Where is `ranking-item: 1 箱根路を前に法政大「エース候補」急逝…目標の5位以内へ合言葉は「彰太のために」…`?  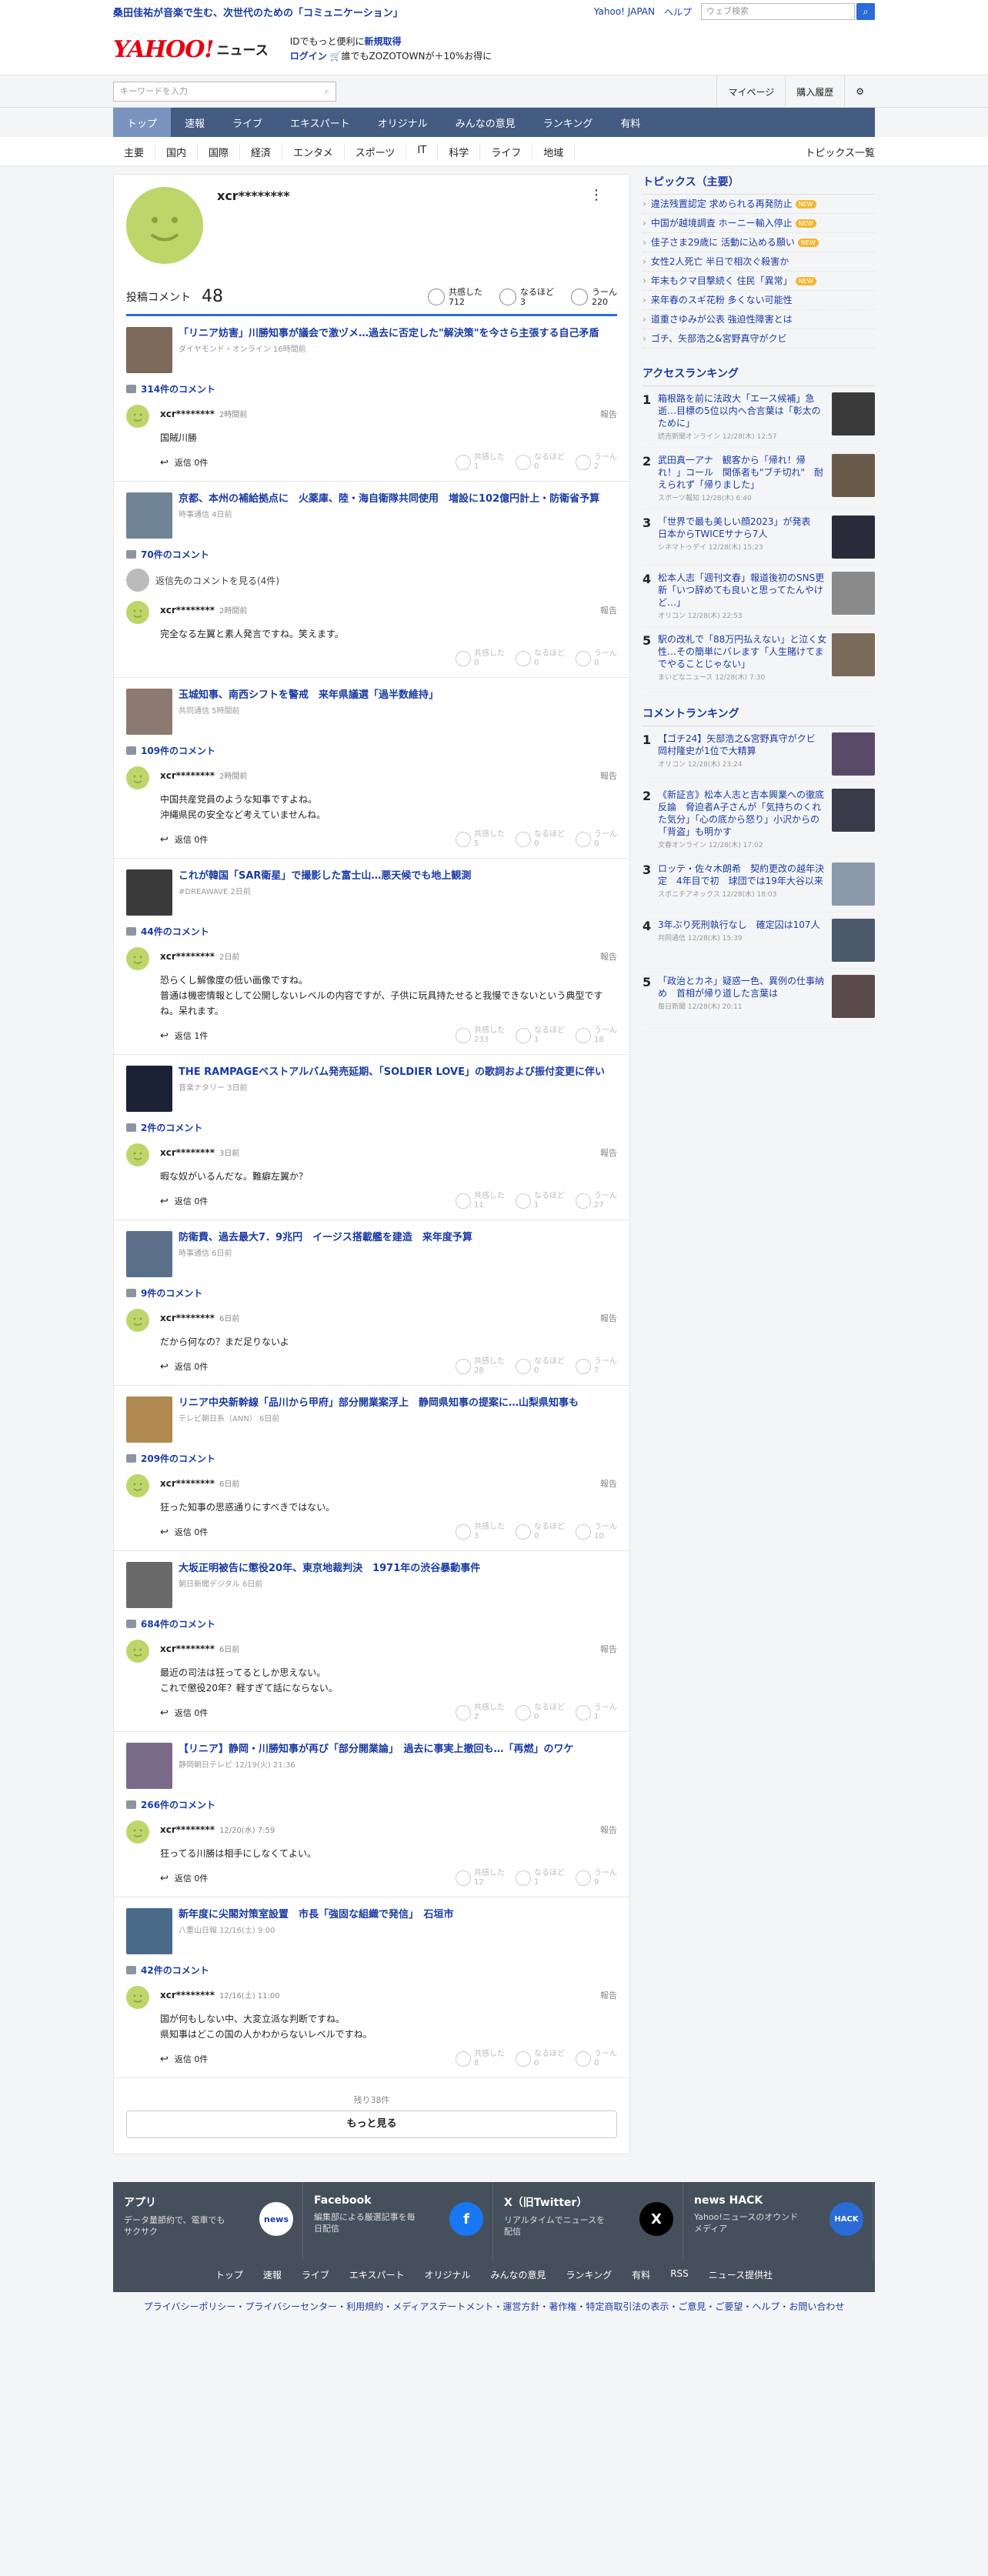 ranking-item: 1 箱根路を前に法政大「エース候補」急逝…目標の5位以内へ合言葉は「彰太のために」… is located at coordinates (759, 417).